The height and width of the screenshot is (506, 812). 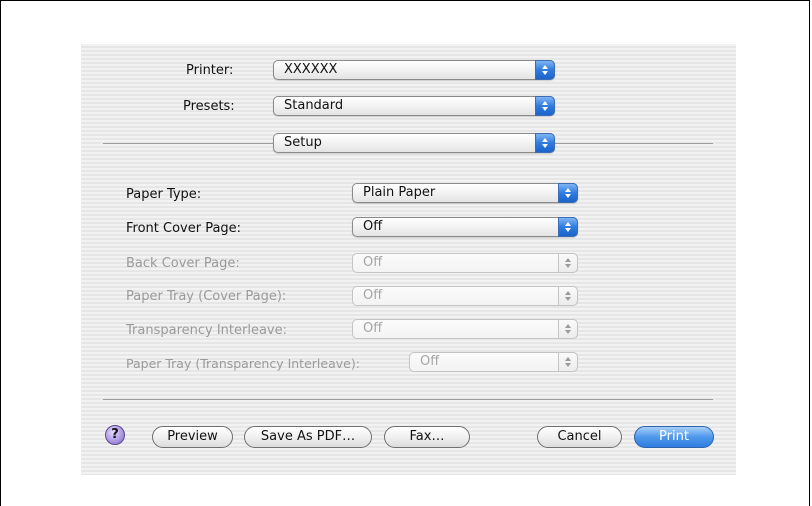 What do you see at coordinates (414, 106) in the screenshot?
I see `presets-popup: Standard` at bounding box center [414, 106].